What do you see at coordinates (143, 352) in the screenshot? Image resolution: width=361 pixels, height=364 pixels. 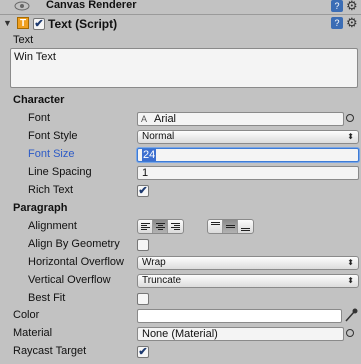 I see `raycast-target-checkbox: ✔` at bounding box center [143, 352].